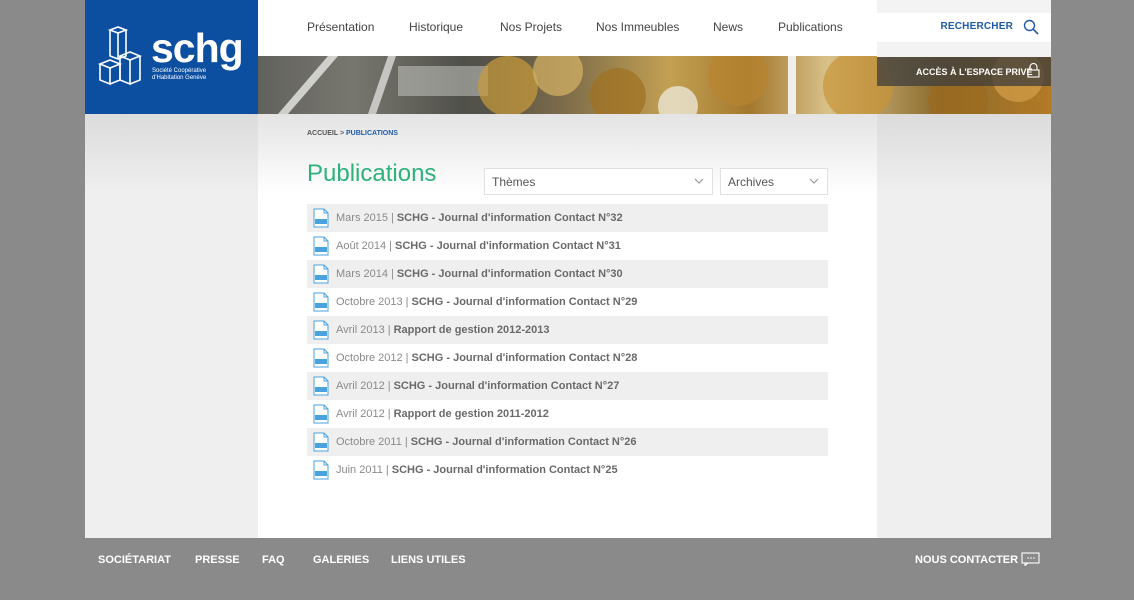 The height and width of the screenshot is (600, 1134). What do you see at coordinates (428, 560) in the screenshot?
I see `footer-link-liens-utiles: LIENS UTILES` at bounding box center [428, 560].